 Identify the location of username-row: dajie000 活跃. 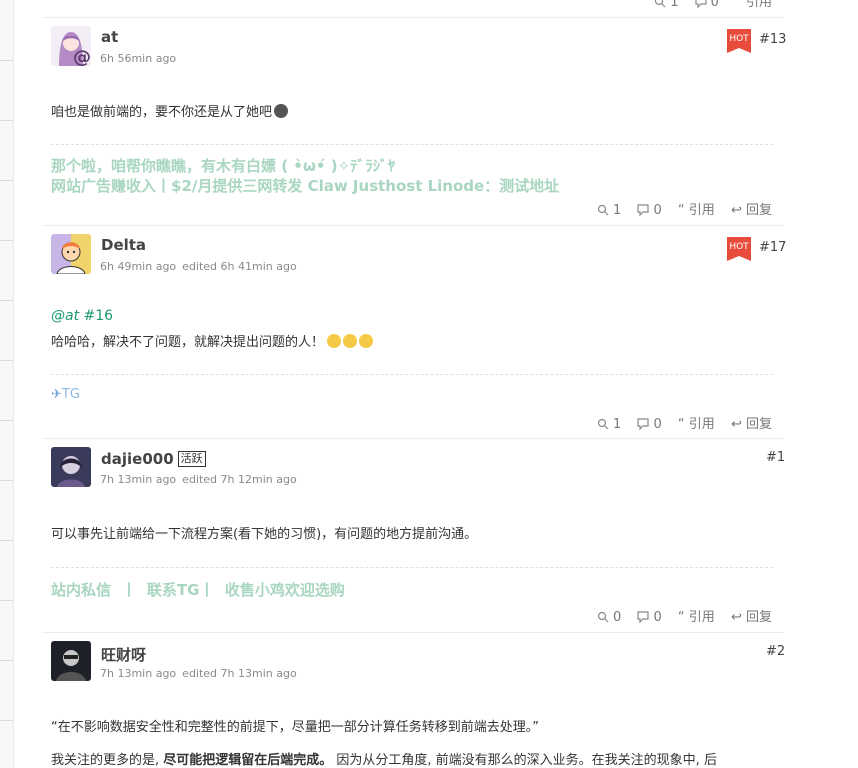
(153, 459).